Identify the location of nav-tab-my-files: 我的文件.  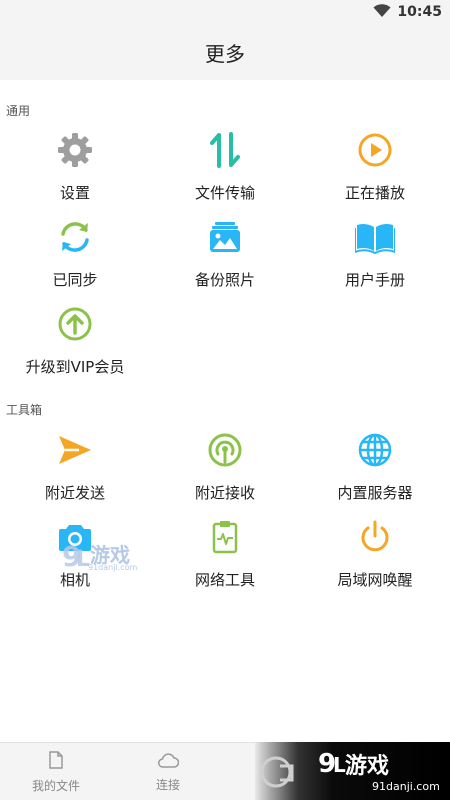
(56, 771).